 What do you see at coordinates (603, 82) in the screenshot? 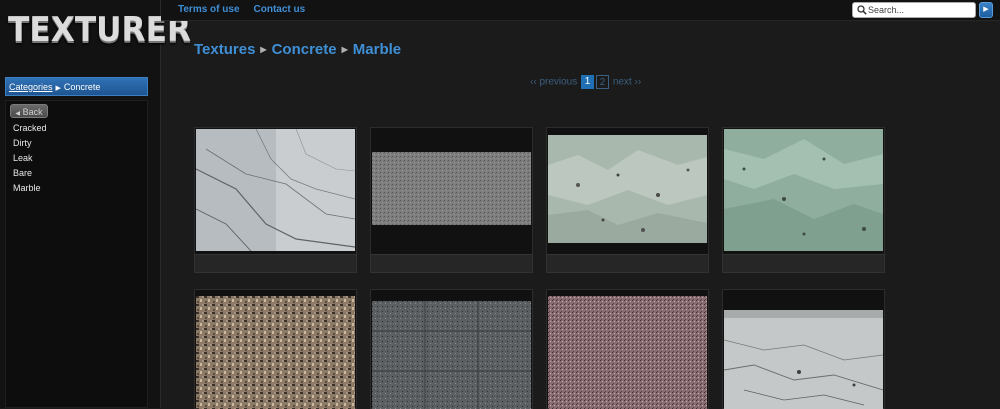
I see `page-2-button: 2` at bounding box center [603, 82].